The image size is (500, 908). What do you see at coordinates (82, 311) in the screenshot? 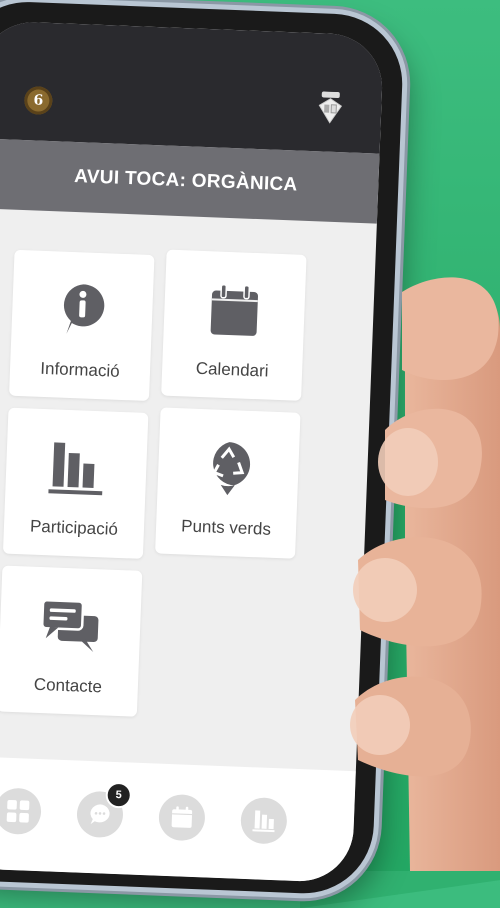
I see `info-icon` at bounding box center [82, 311].